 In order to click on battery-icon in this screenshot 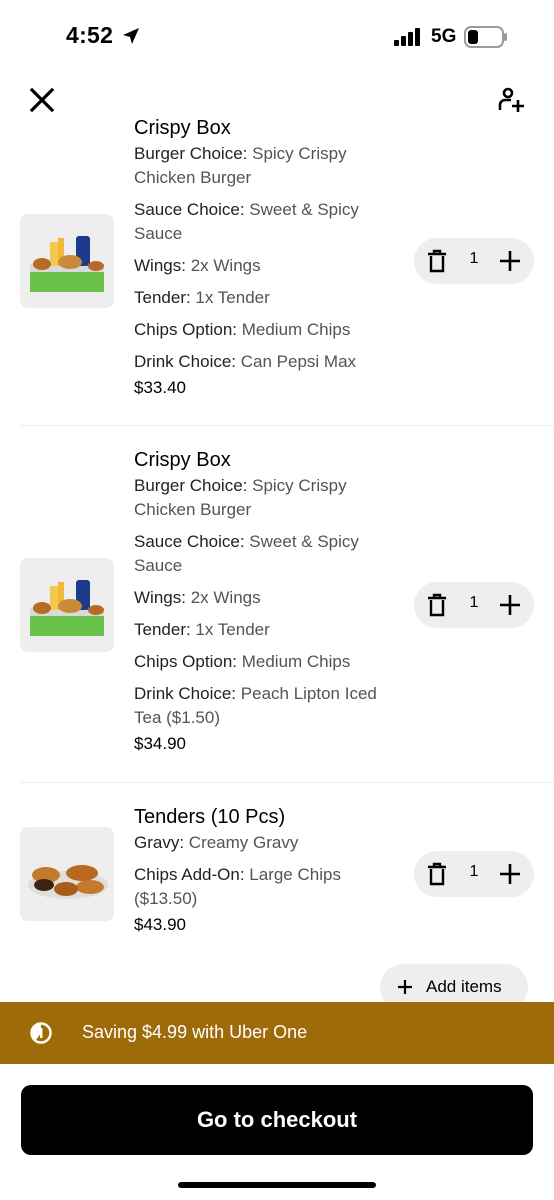, I will do `click(485, 37)`.